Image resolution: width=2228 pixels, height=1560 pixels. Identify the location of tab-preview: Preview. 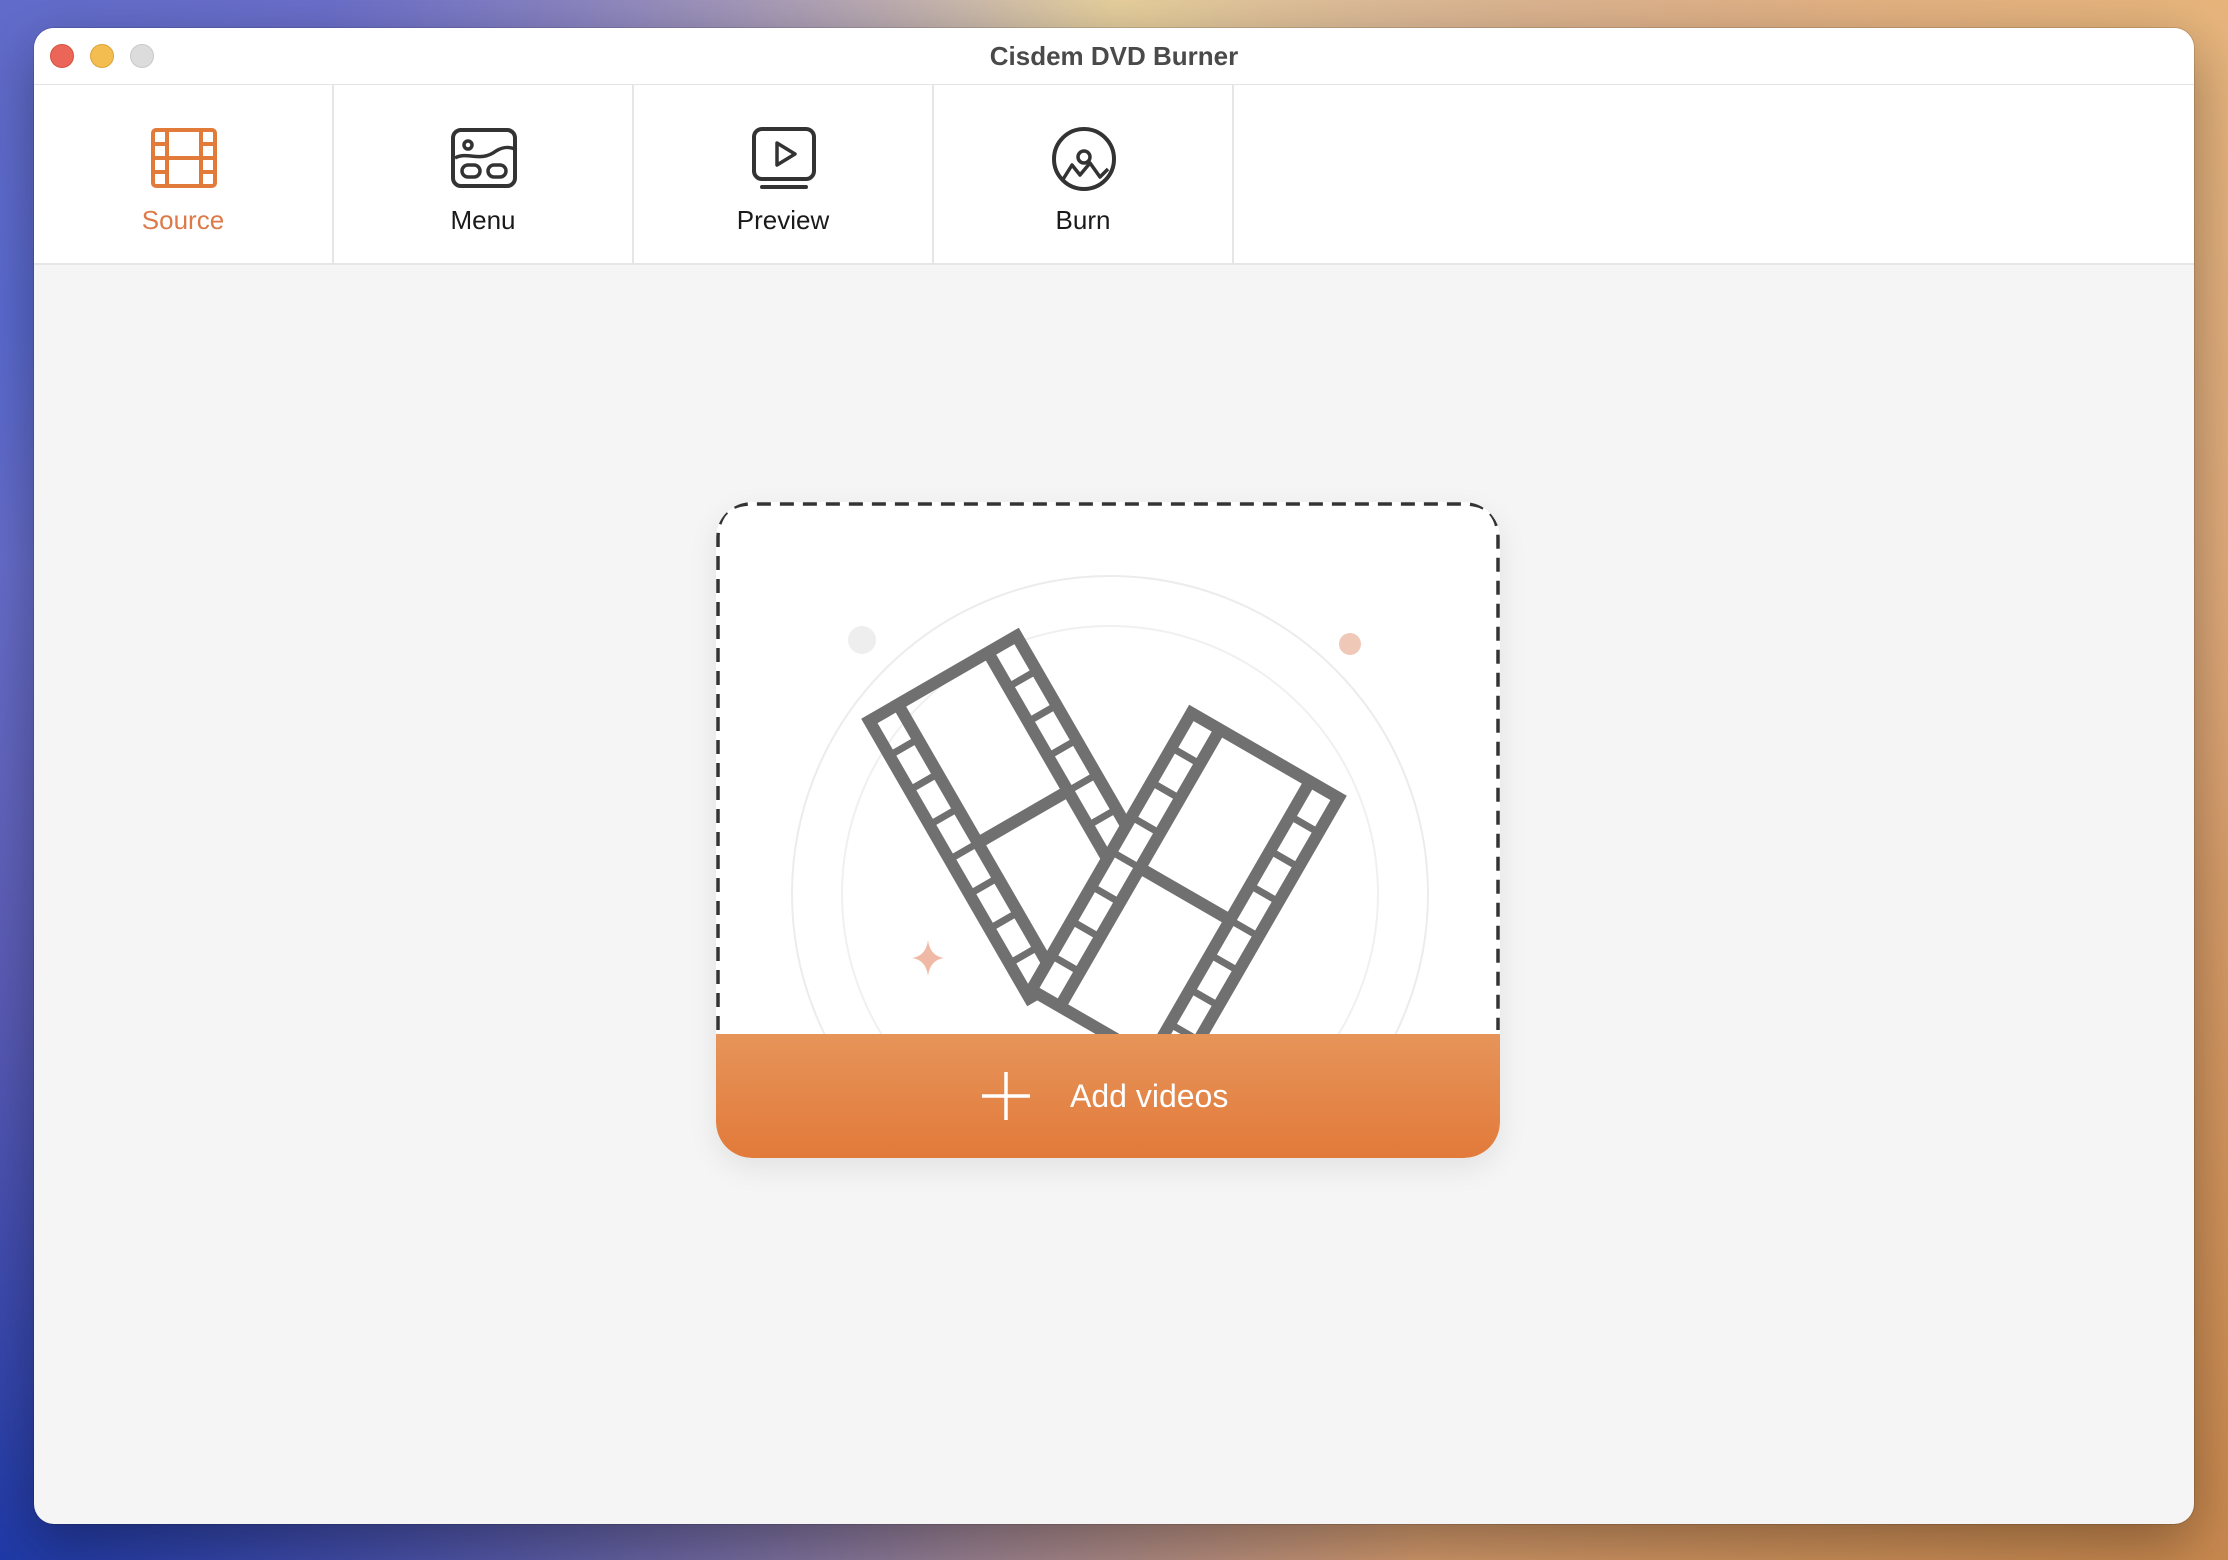
(784, 174).